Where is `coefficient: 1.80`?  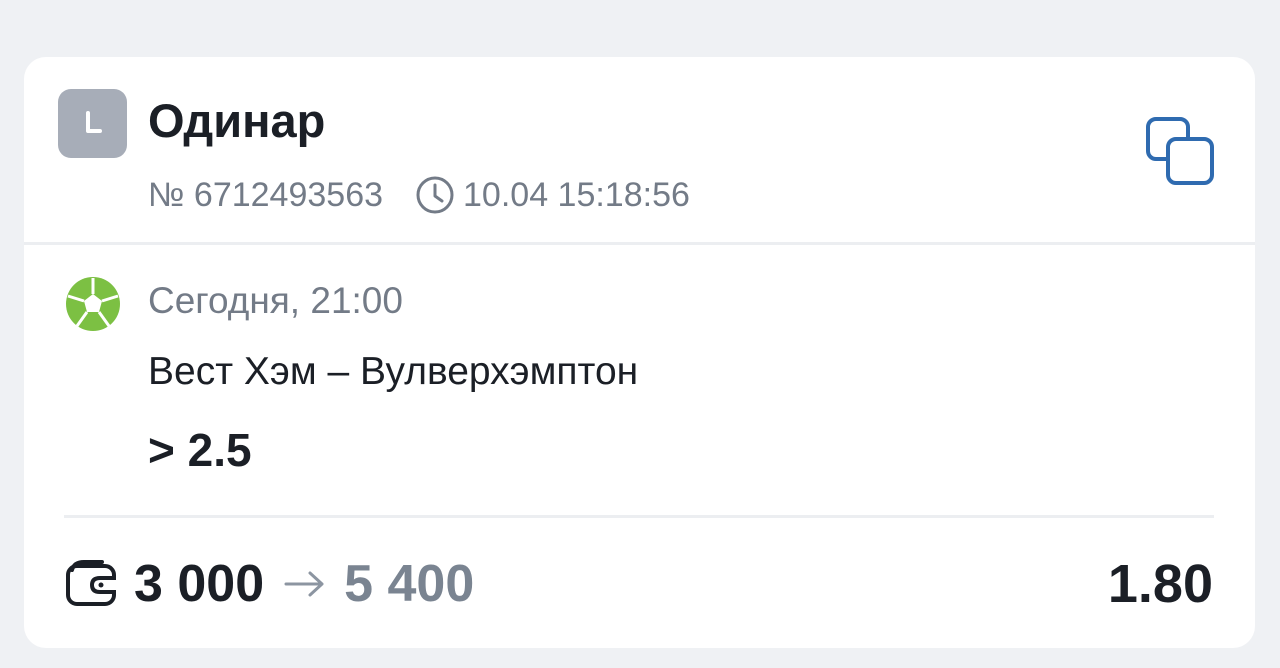 coefficient: 1.80 is located at coordinates (1160, 584).